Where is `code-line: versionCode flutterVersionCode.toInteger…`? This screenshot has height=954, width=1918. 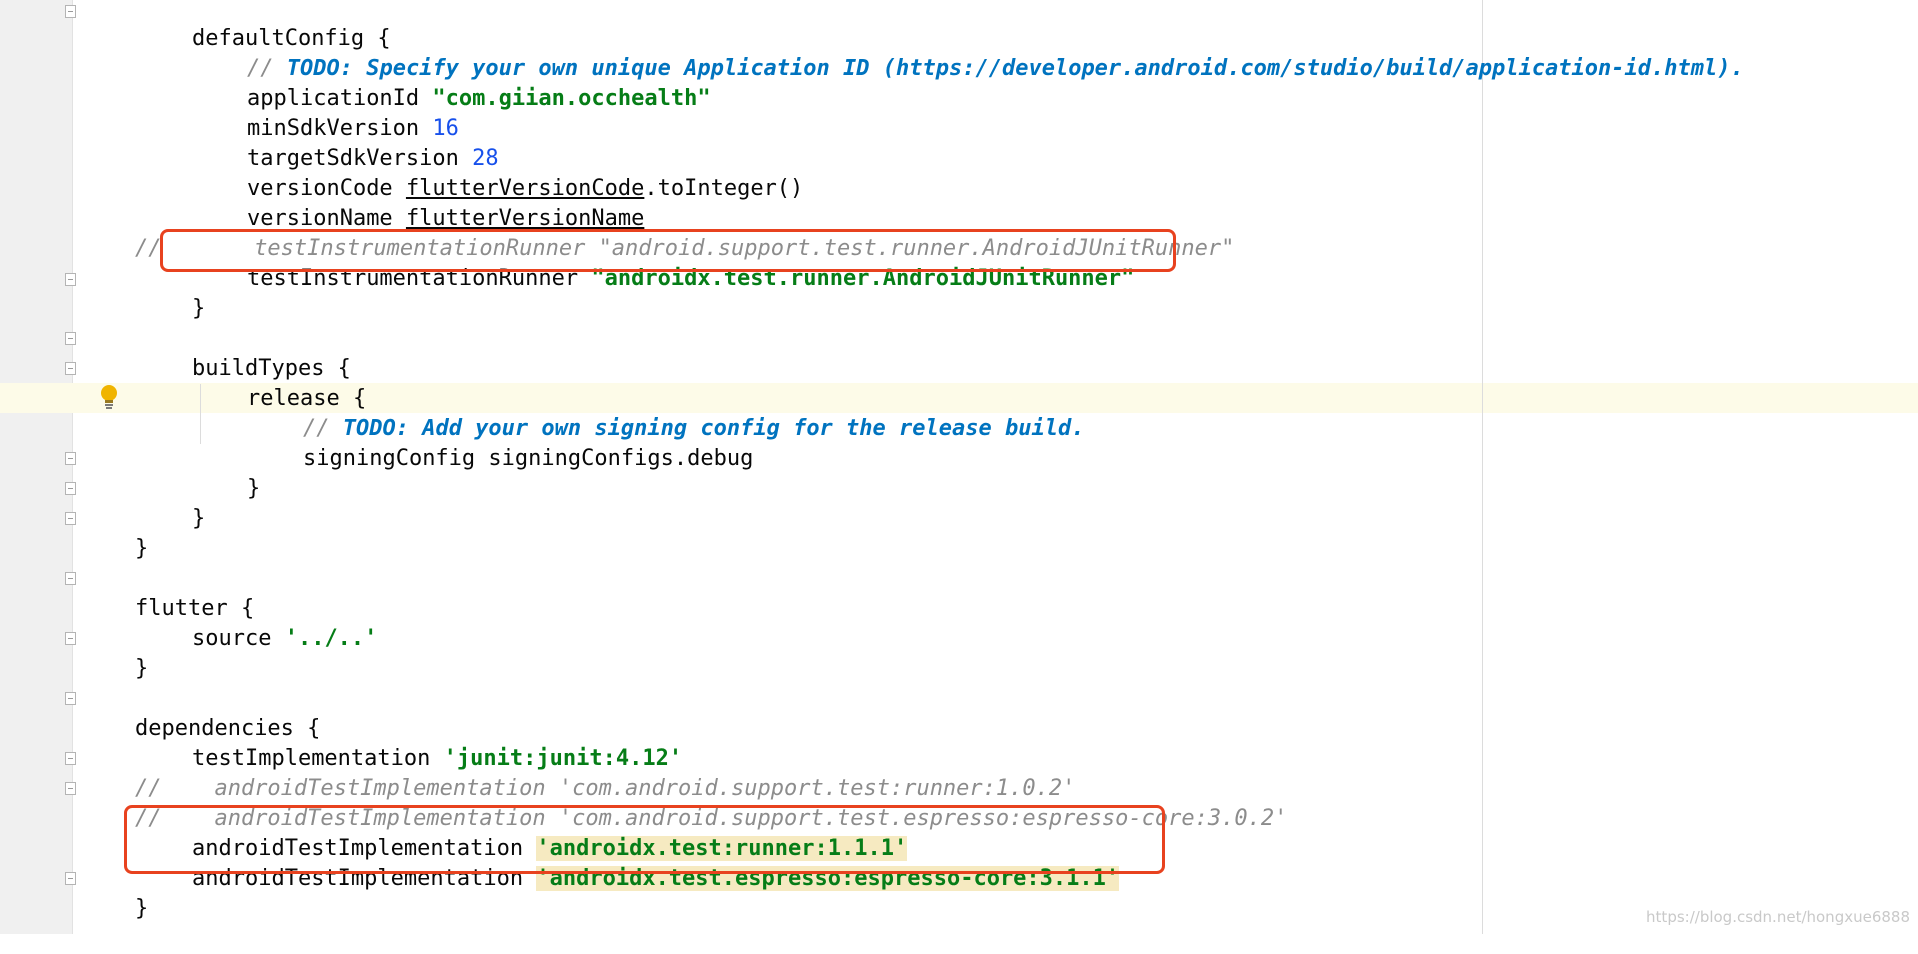
code-line: versionCode flutterVersionCode.toInteger… is located at coordinates (498, 172).